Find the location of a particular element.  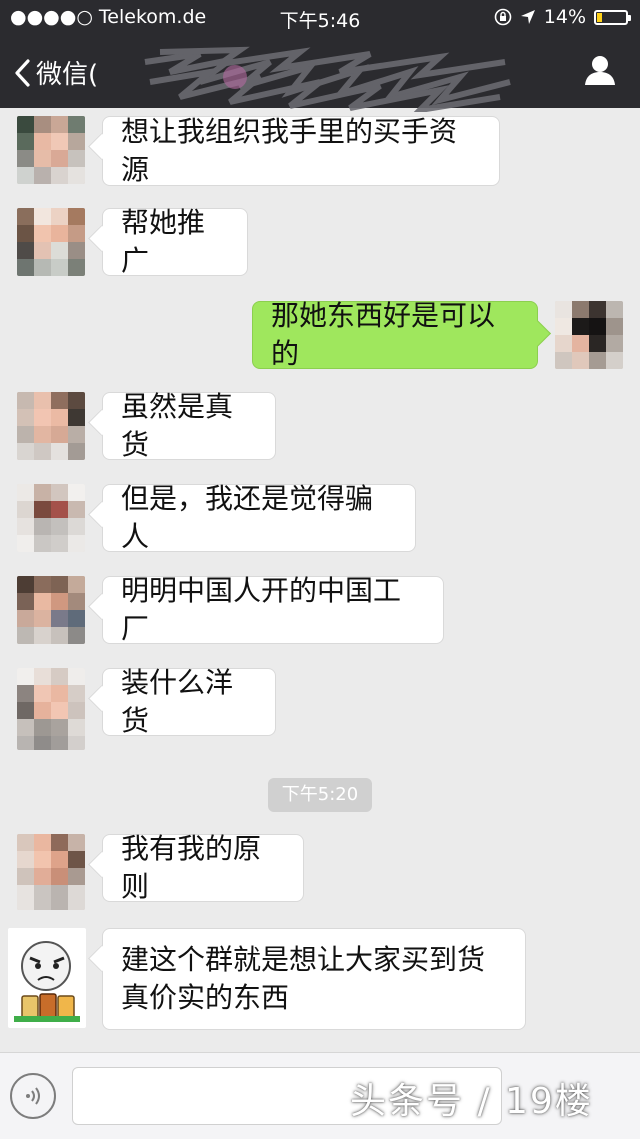

message-bubble: 想让我组织我手里的买手资源 is located at coordinates (301, 150).